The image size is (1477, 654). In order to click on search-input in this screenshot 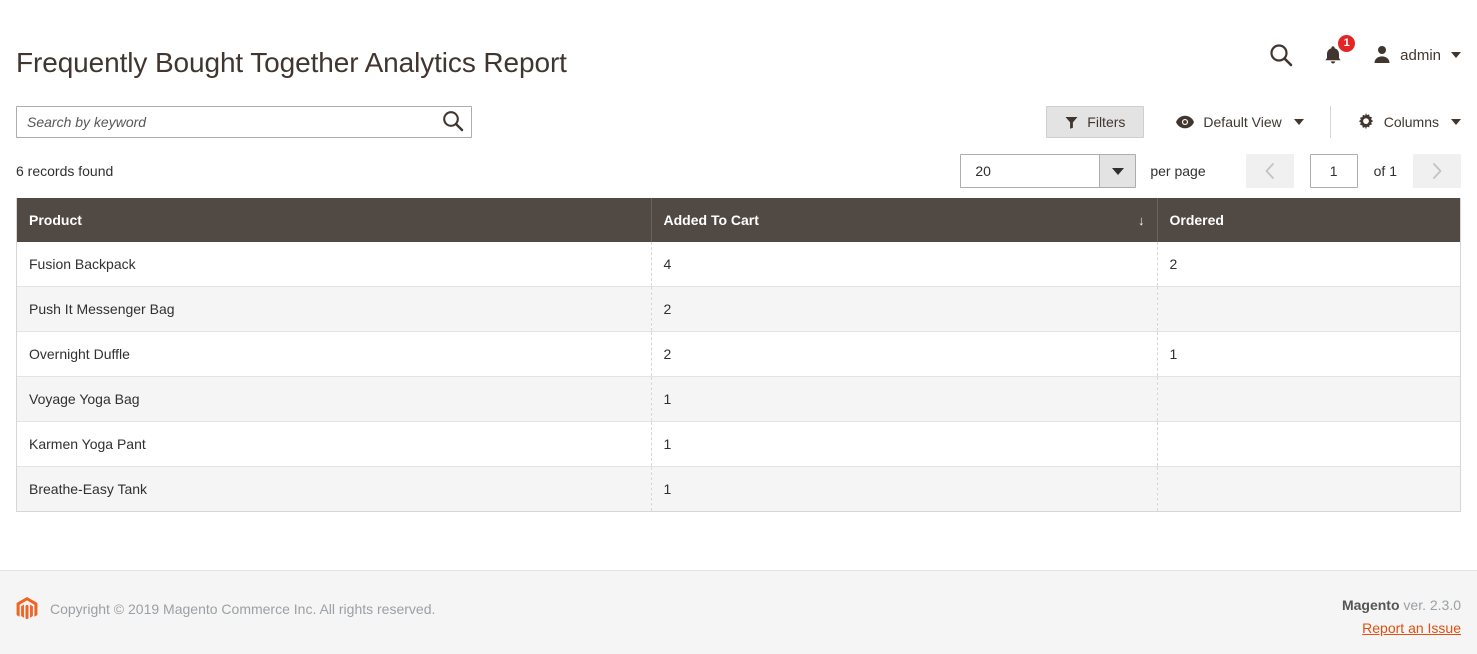, I will do `click(244, 122)`.